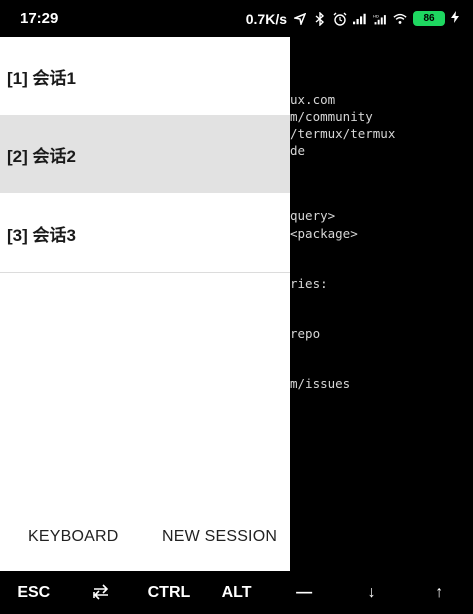 This screenshot has width=473, height=614. What do you see at coordinates (320, 383) in the screenshot?
I see `terminal-line: m/issues` at bounding box center [320, 383].